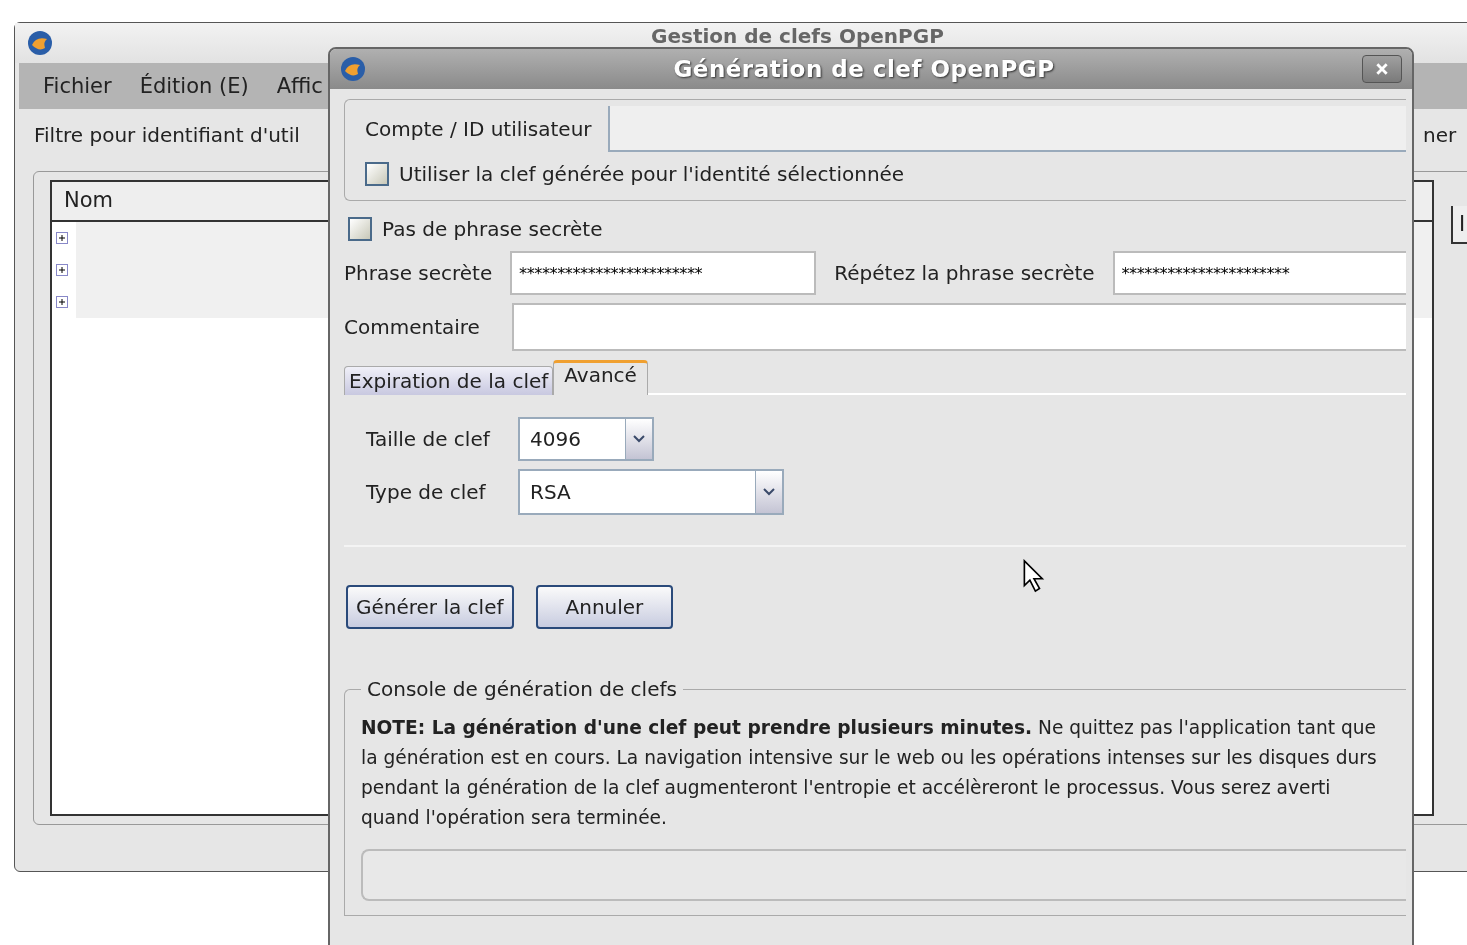  I want to click on close-icon, so click(1382, 69).